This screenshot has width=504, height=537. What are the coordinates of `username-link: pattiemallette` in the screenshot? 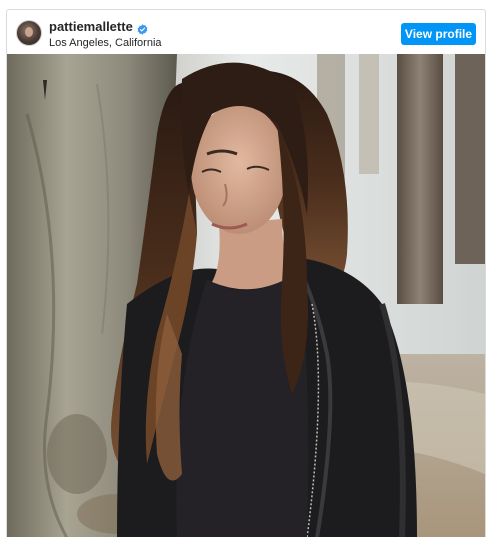 It's located at (91, 27).